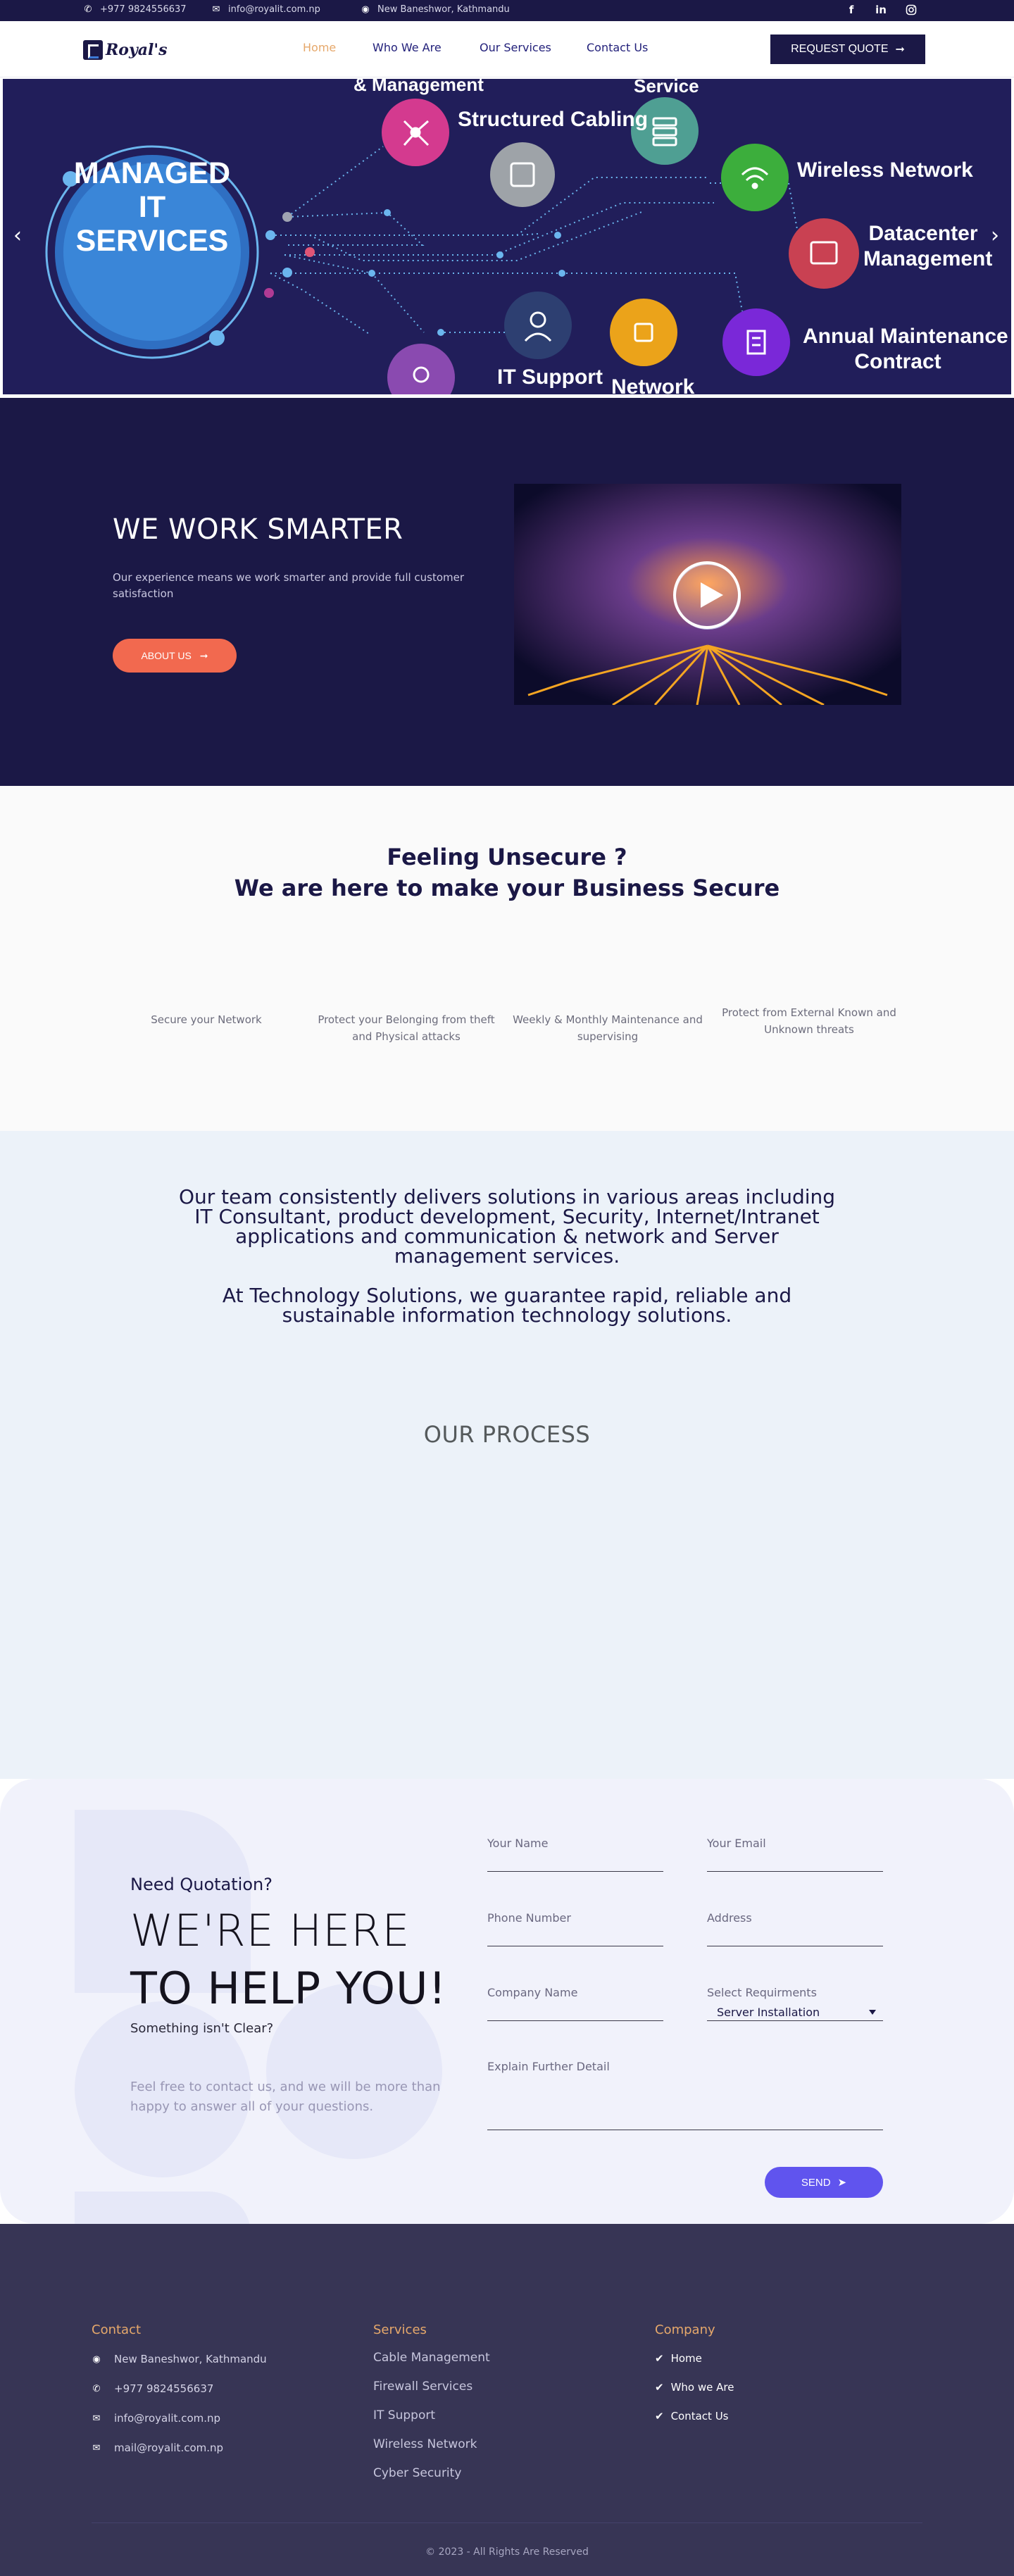 The height and width of the screenshot is (2576, 1014). I want to click on your-email-field: Your Email, so click(795, 1854).